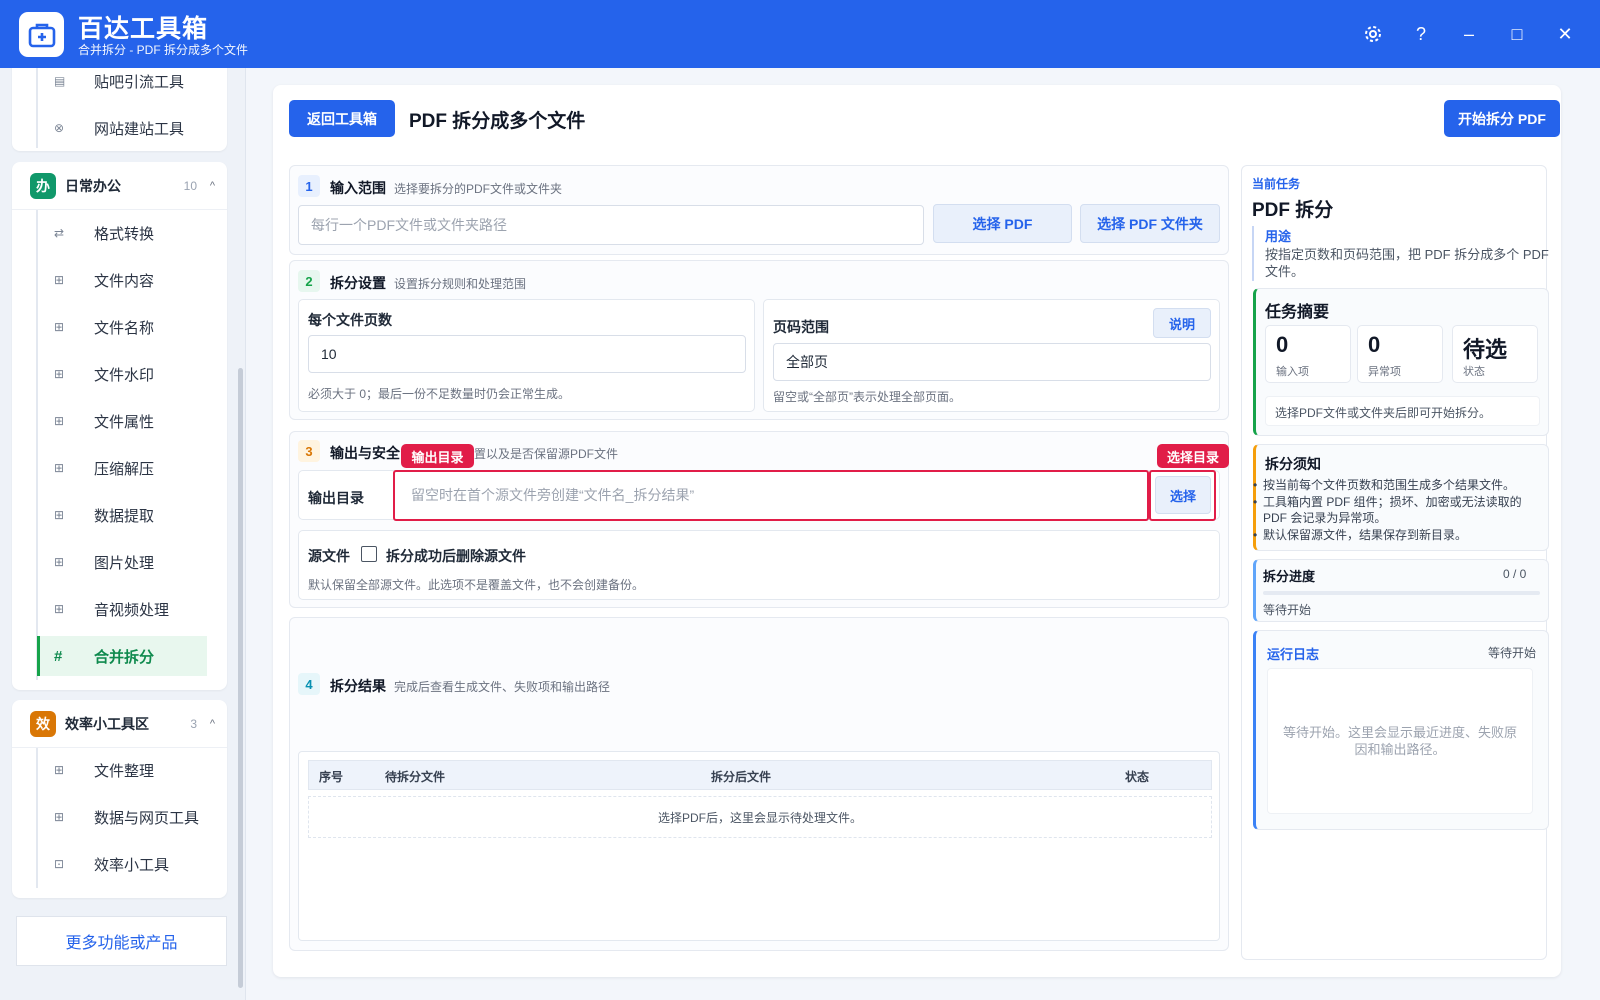 This screenshot has width=1600, height=1000. What do you see at coordinates (1292, 372) in the screenshot?
I see `stat-label: 输入项` at bounding box center [1292, 372].